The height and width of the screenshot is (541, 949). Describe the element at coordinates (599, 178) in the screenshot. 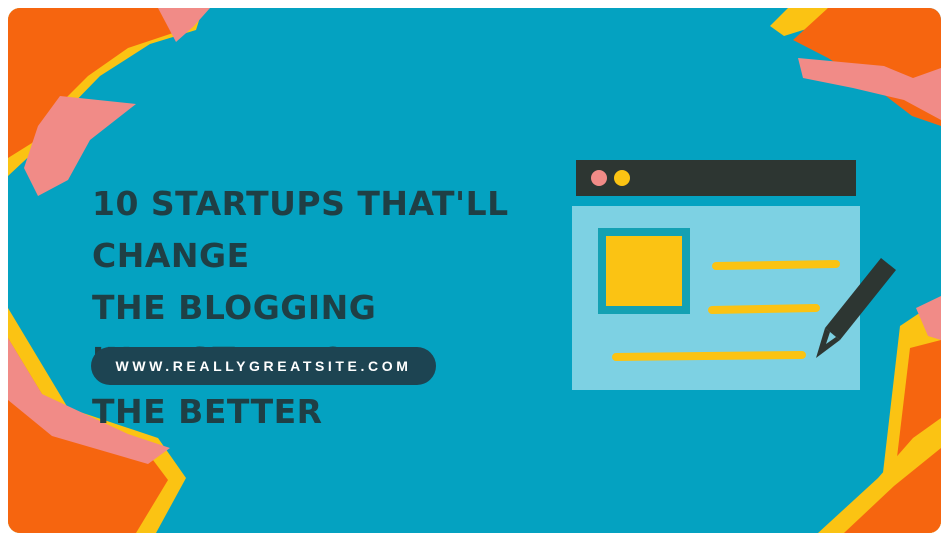

I see `window-close-dot` at that location.